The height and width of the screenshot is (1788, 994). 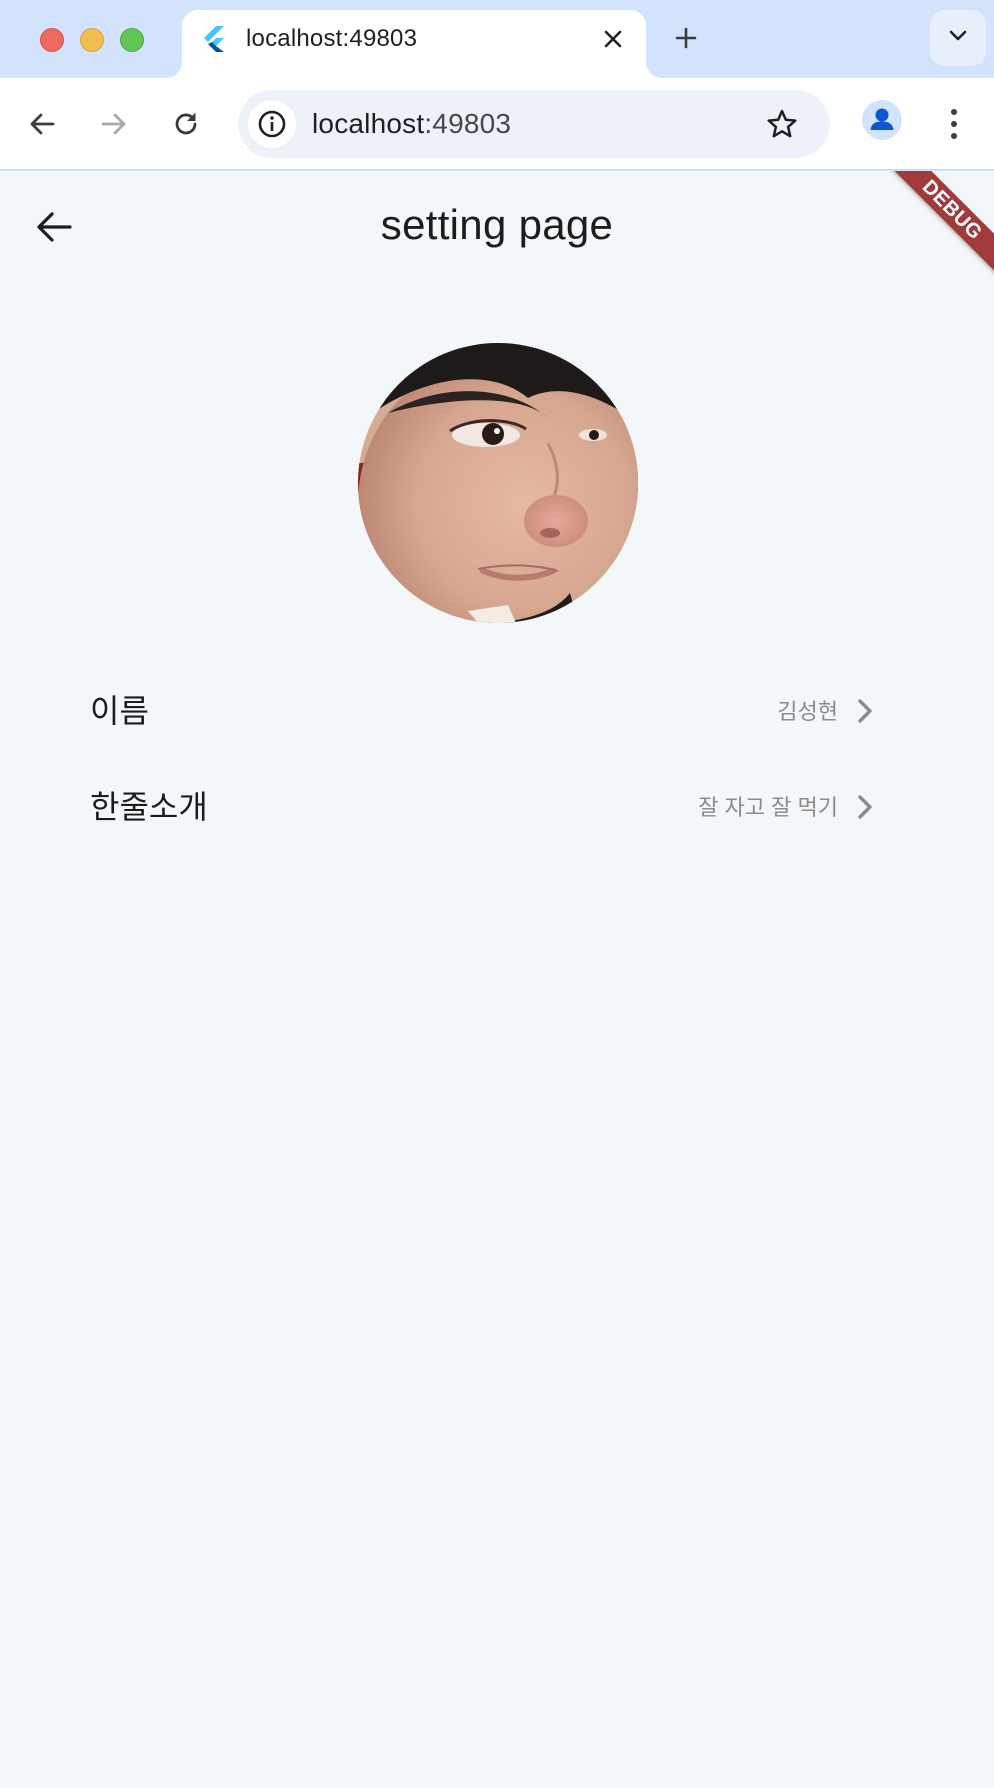 What do you see at coordinates (132, 40) in the screenshot?
I see `window-maximize-button` at bounding box center [132, 40].